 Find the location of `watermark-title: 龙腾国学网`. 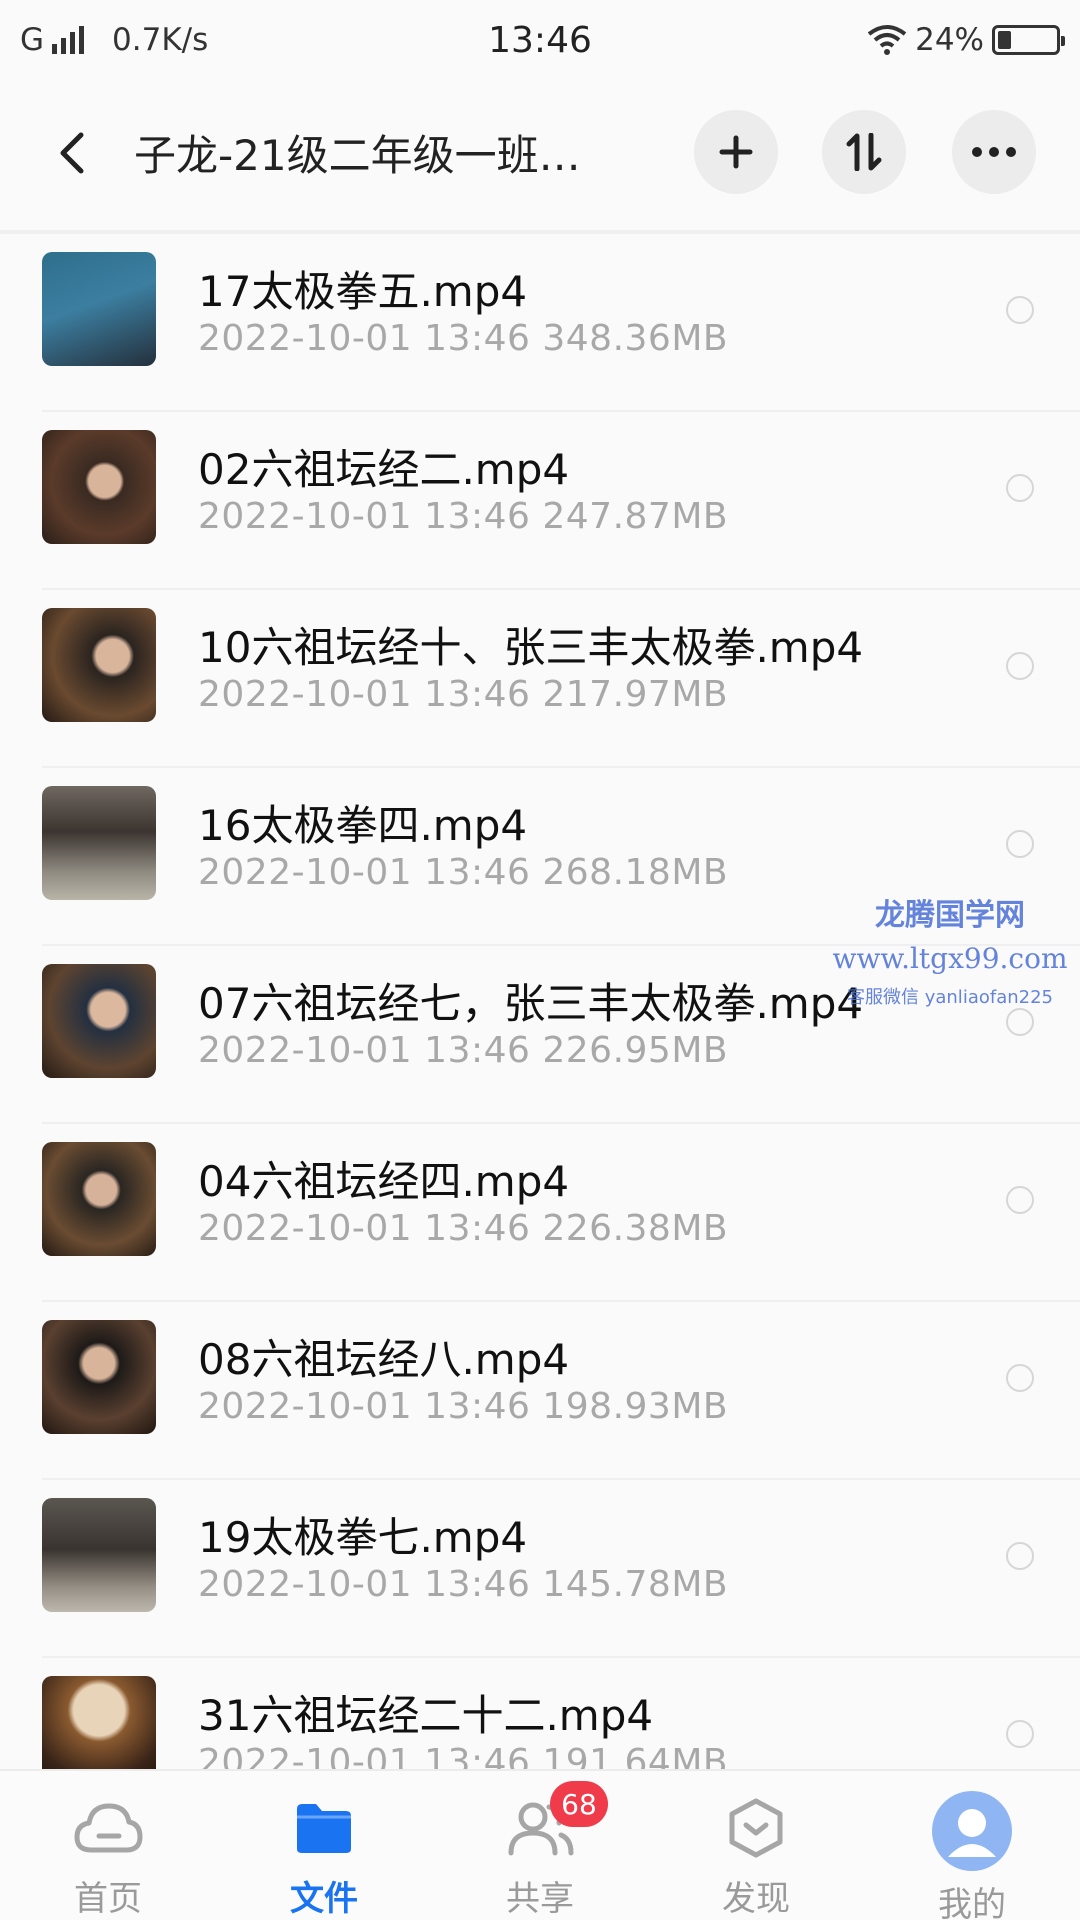

watermark-title: 龙腾国学网 is located at coordinates (950, 915).